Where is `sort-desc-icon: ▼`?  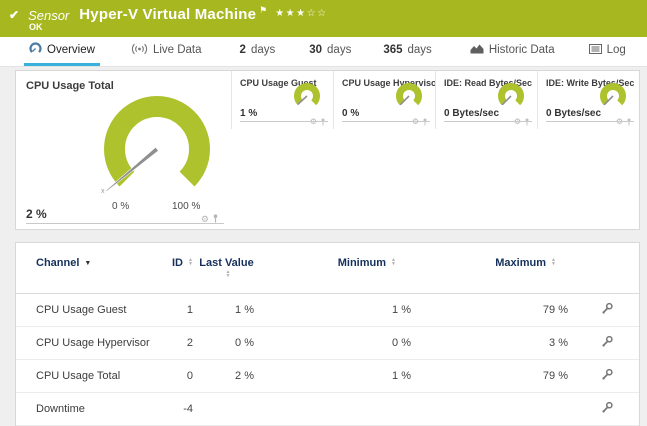
sort-desc-icon: ▼ is located at coordinates (88, 263).